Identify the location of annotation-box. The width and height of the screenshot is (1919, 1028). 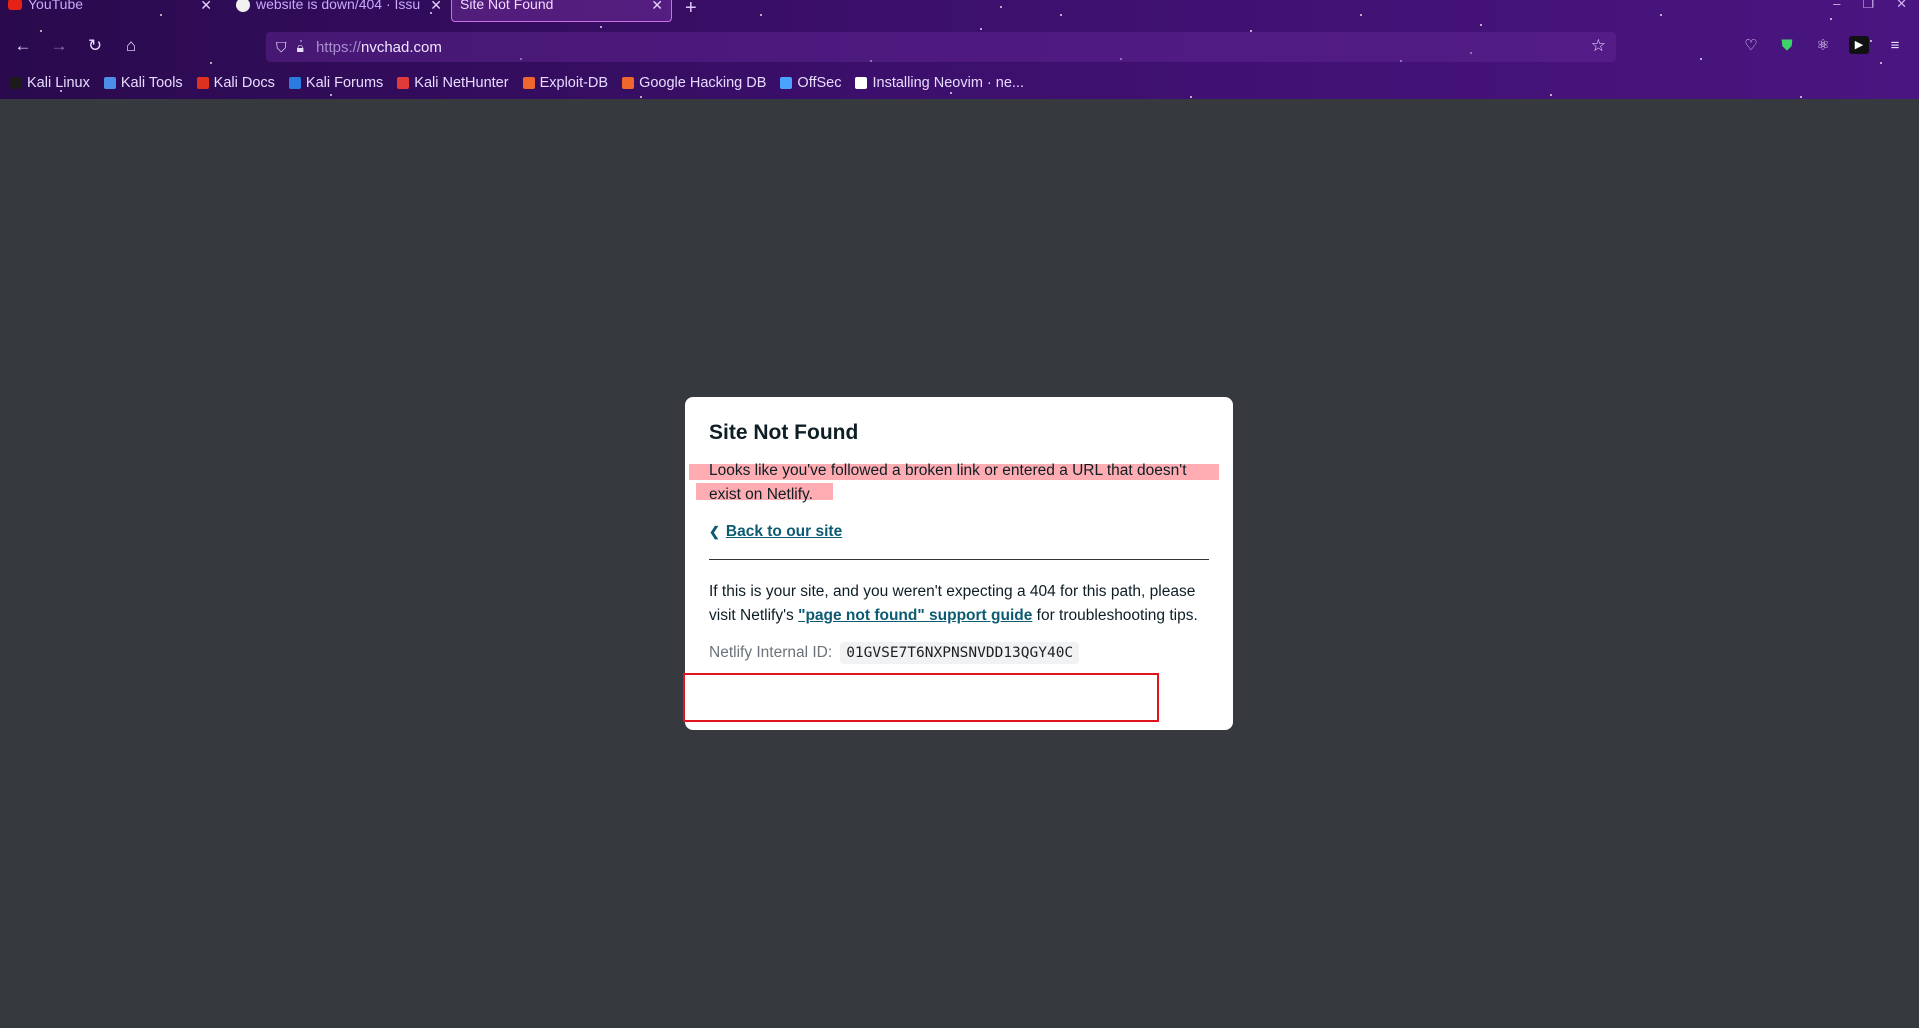
(921, 697).